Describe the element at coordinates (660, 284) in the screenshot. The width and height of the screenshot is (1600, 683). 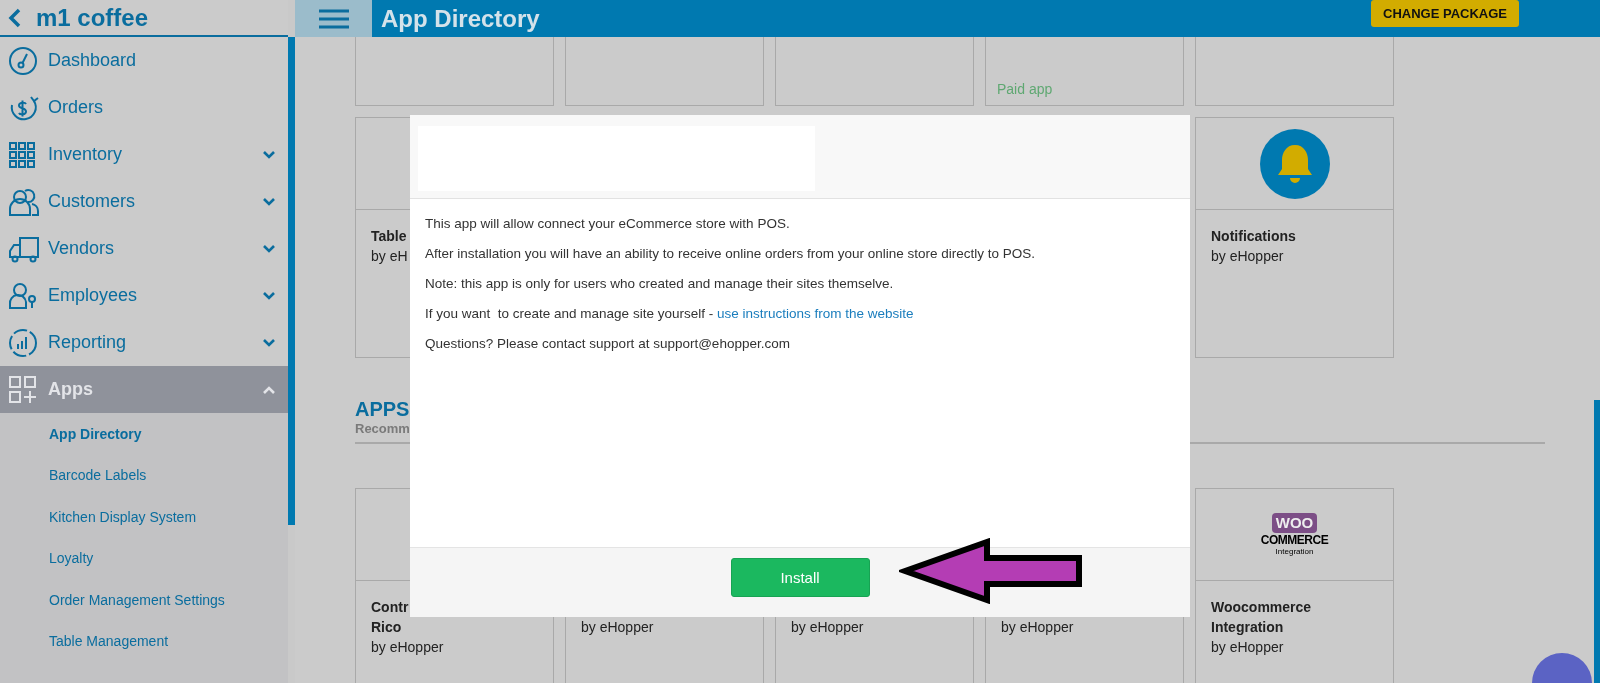
I see `dialog-text: Note: this app is only for users who created and manage their sites themselve.` at that location.